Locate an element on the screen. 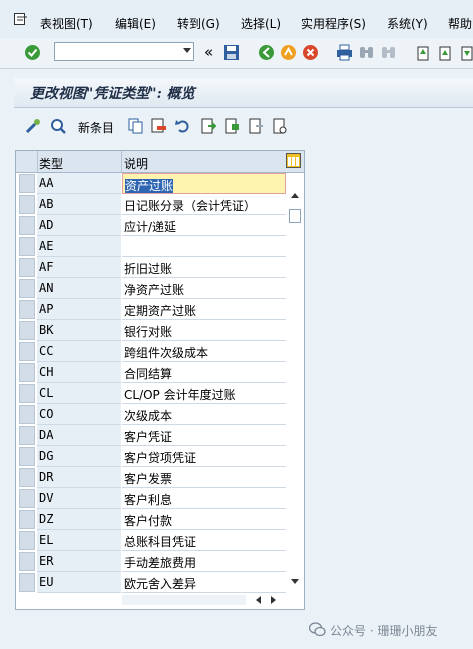 The image size is (473, 649). description-input: 跨组件次级成本 is located at coordinates (204, 351).